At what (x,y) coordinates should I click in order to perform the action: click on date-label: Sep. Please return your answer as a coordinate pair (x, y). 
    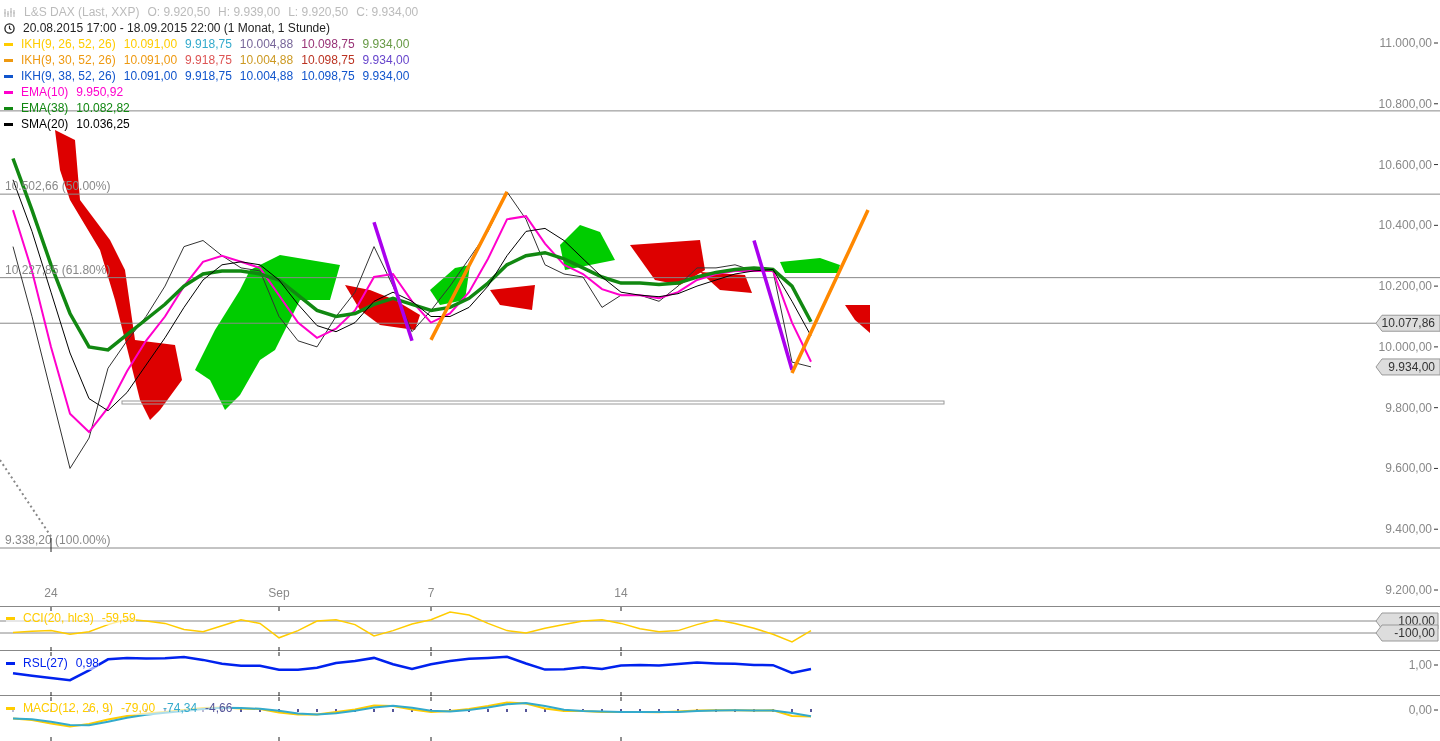
    Looking at the image, I should click on (279, 593).